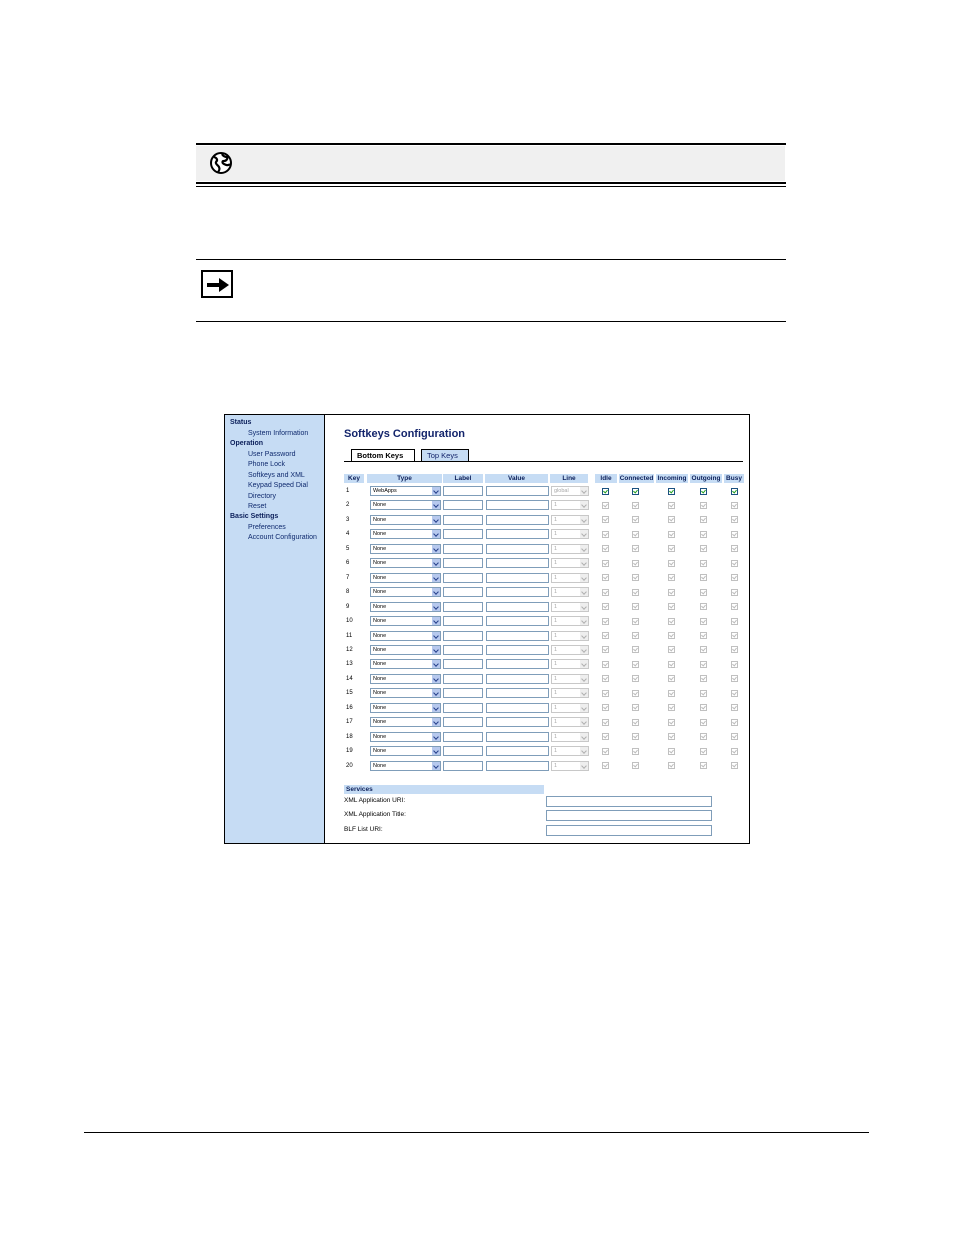  Describe the element at coordinates (385, 491) in the screenshot. I see `key-type-value: WebApps` at that location.